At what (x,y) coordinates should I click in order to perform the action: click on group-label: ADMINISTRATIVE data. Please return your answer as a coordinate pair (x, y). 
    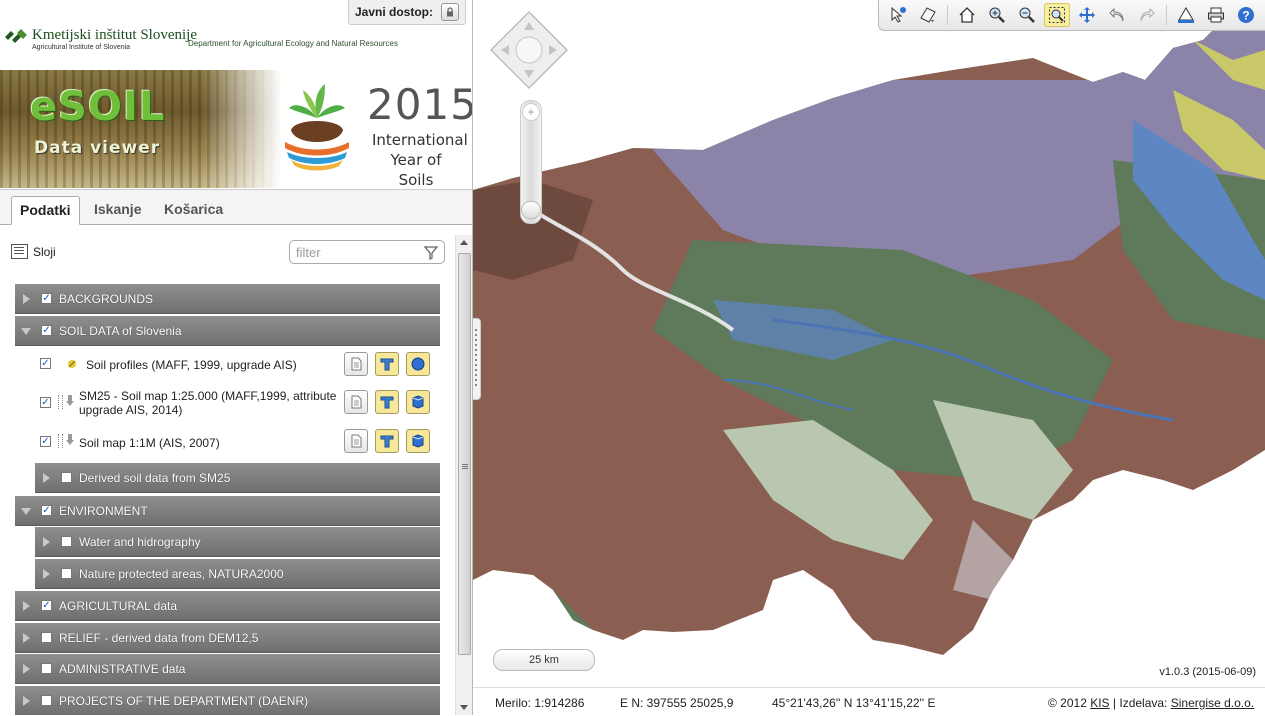
    Looking at the image, I should click on (122, 669).